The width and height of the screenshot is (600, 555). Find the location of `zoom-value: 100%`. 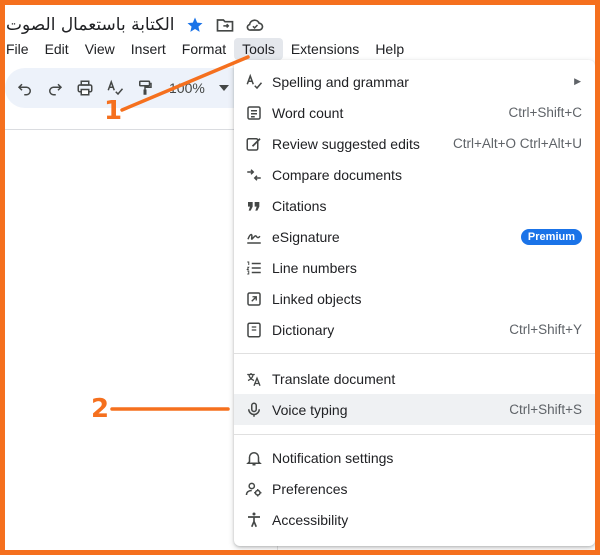

zoom-value: 100% is located at coordinates (187, 88).